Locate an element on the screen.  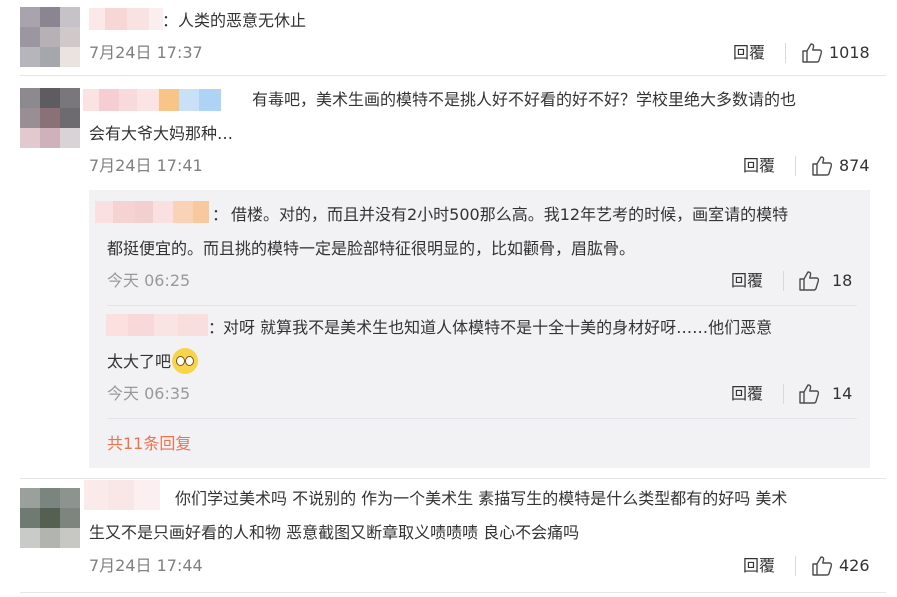
comment-time: 7月24日 17:41 is located at coordinates (146, 165).